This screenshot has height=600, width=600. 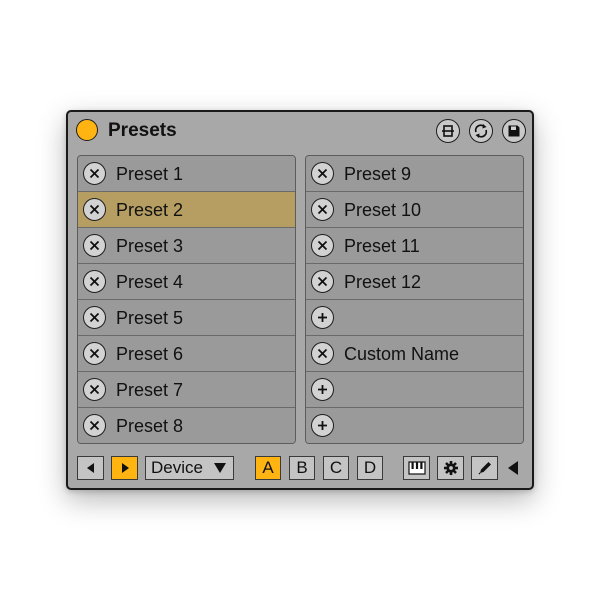 I want to click on gear-icon, so click(x=450, y=468).